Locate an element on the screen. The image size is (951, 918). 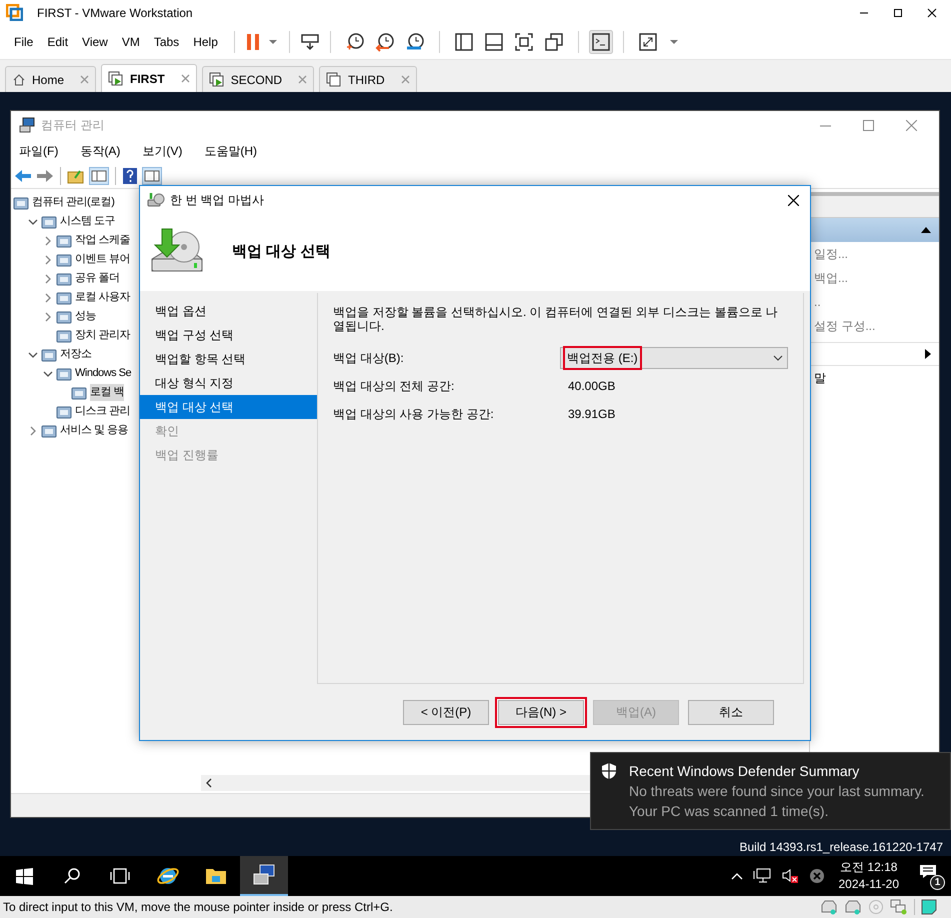
volume-muted-icon is located at coordinates (789, 876).